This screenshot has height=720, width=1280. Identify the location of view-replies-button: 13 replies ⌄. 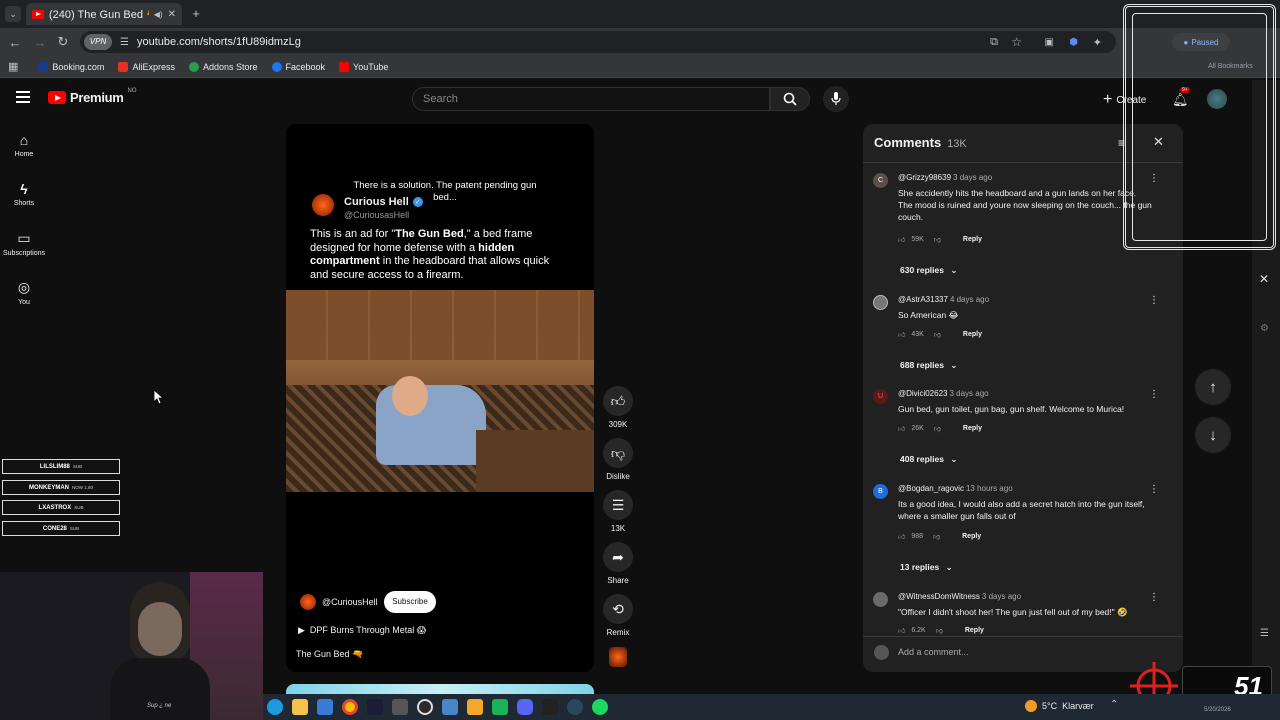
(926, 567).